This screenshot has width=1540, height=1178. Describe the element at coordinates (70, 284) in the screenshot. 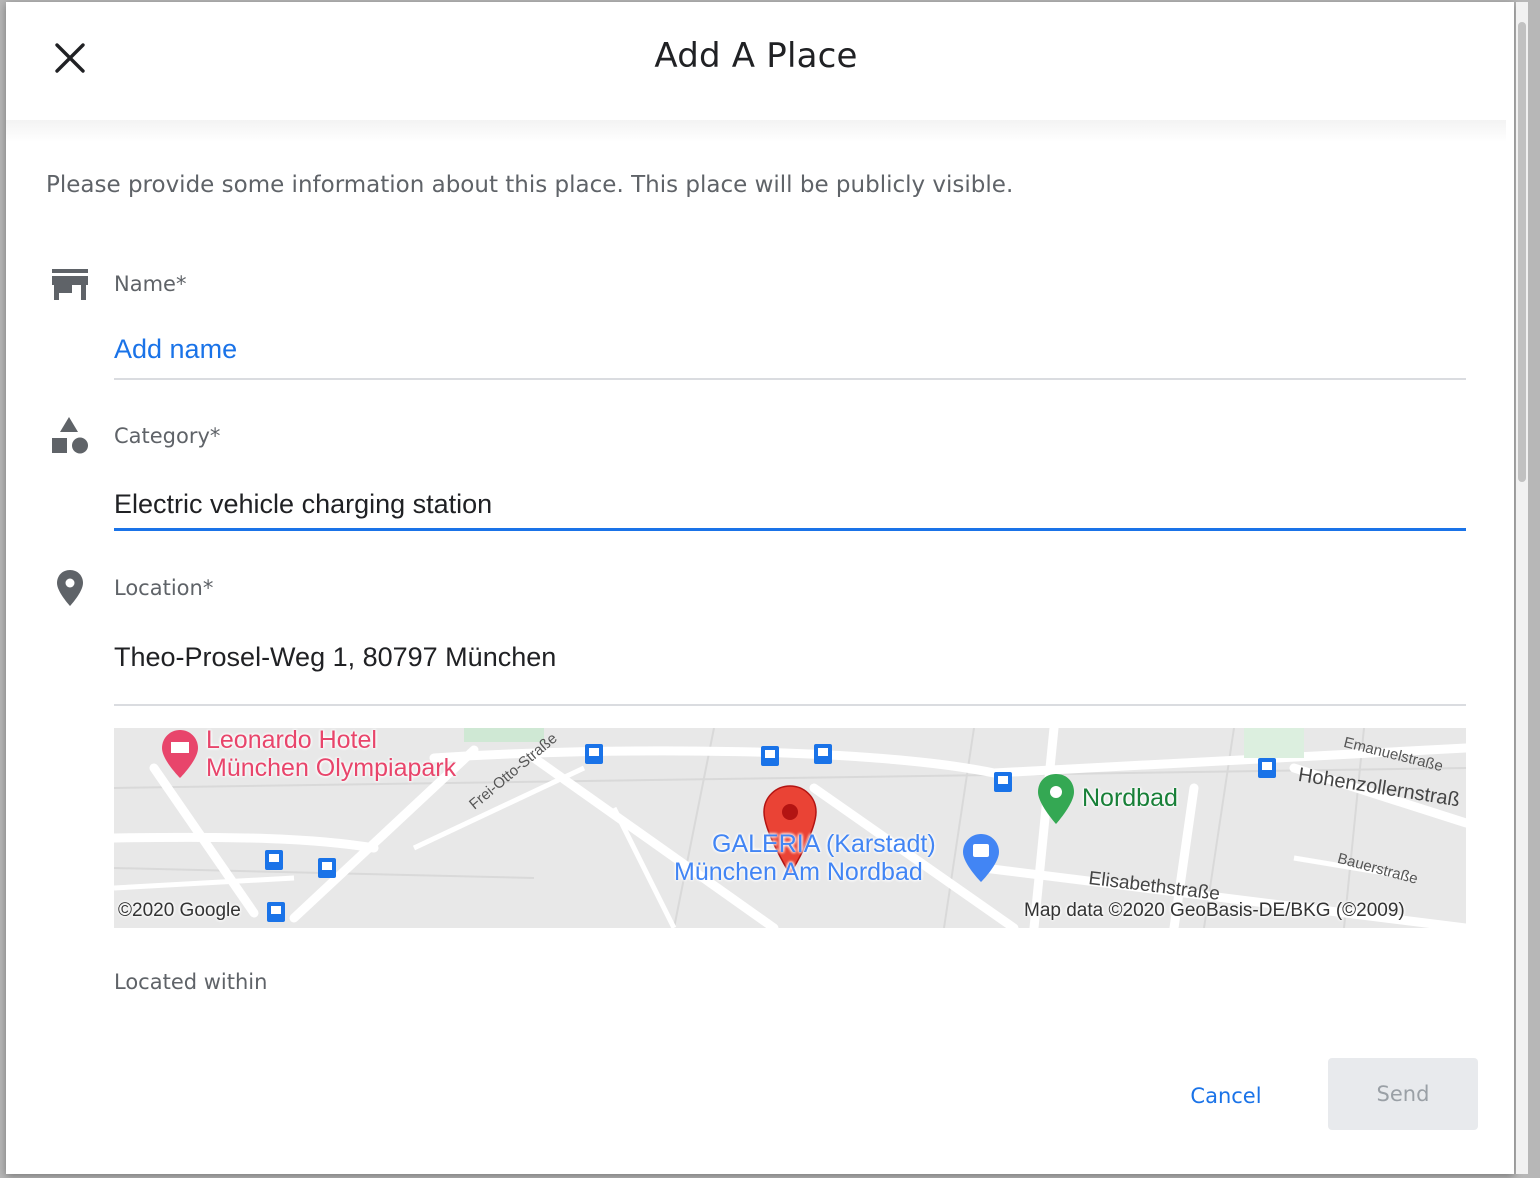

I see `storefront-icon` at that location.